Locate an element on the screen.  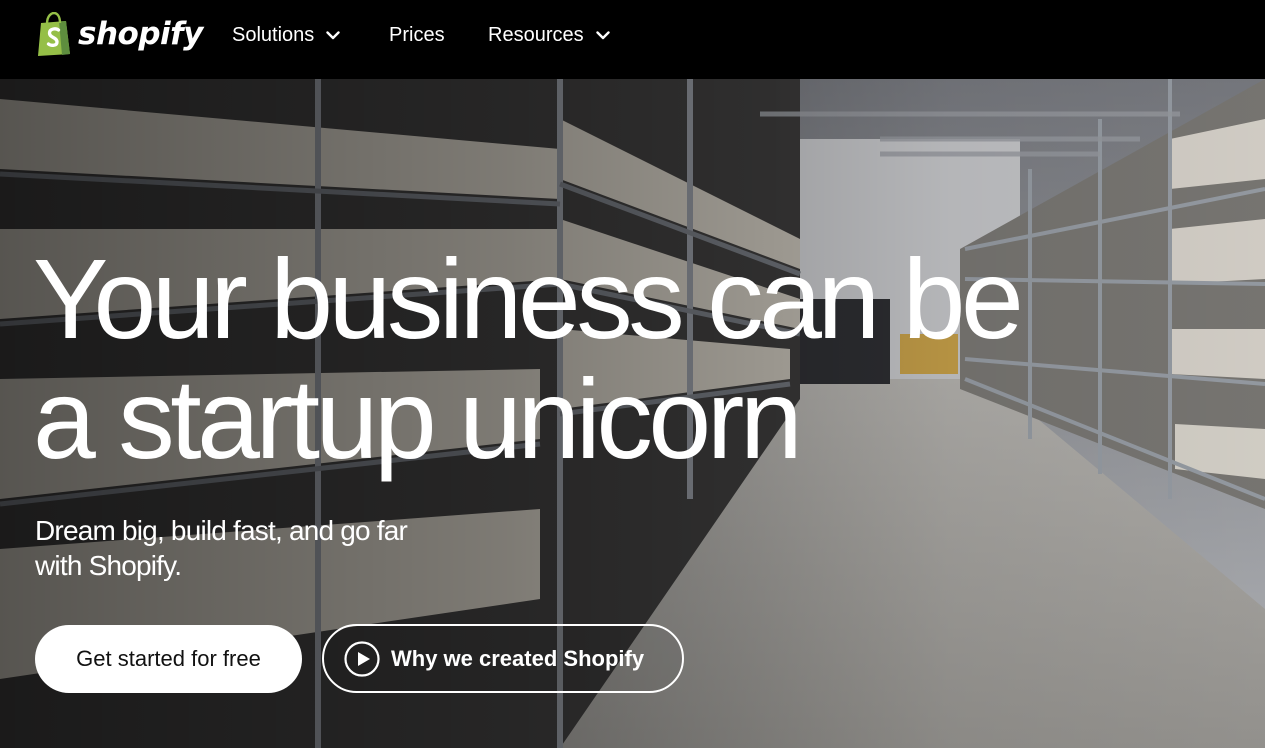
nav-item-label: Resources is located at coordinates (536, 34).